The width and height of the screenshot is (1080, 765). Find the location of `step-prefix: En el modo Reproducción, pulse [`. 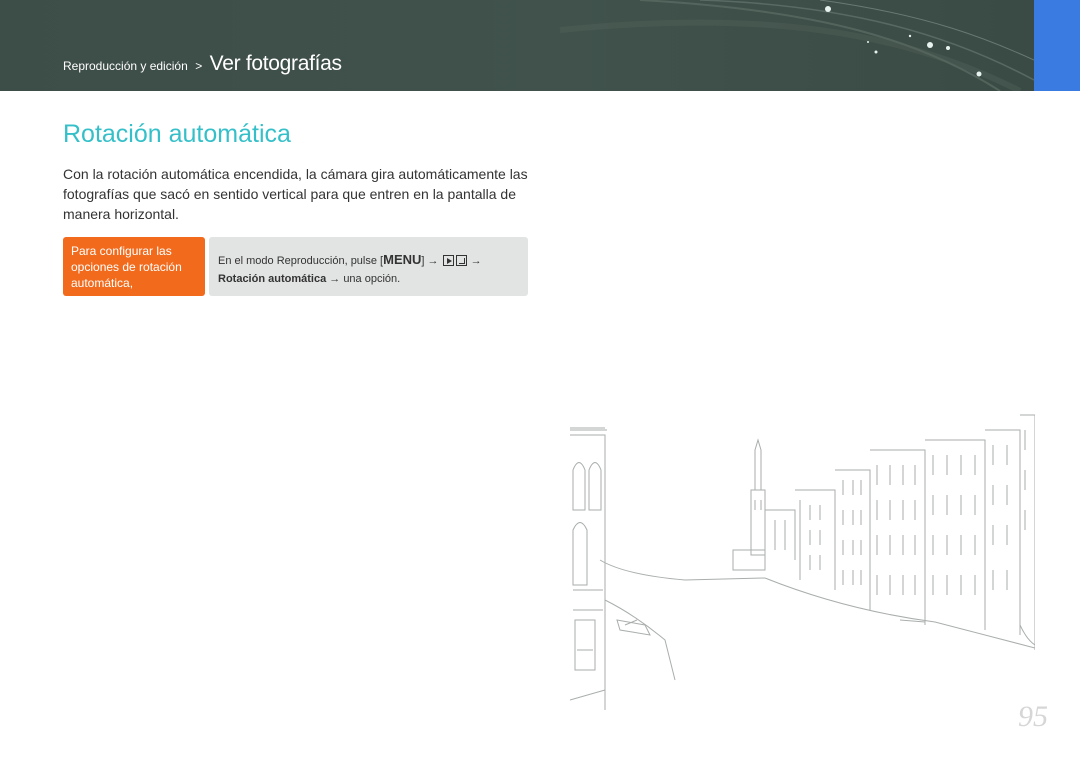

step-prefix: En el modo Reproducción, pulse [ is located at coordinates (301, 261).